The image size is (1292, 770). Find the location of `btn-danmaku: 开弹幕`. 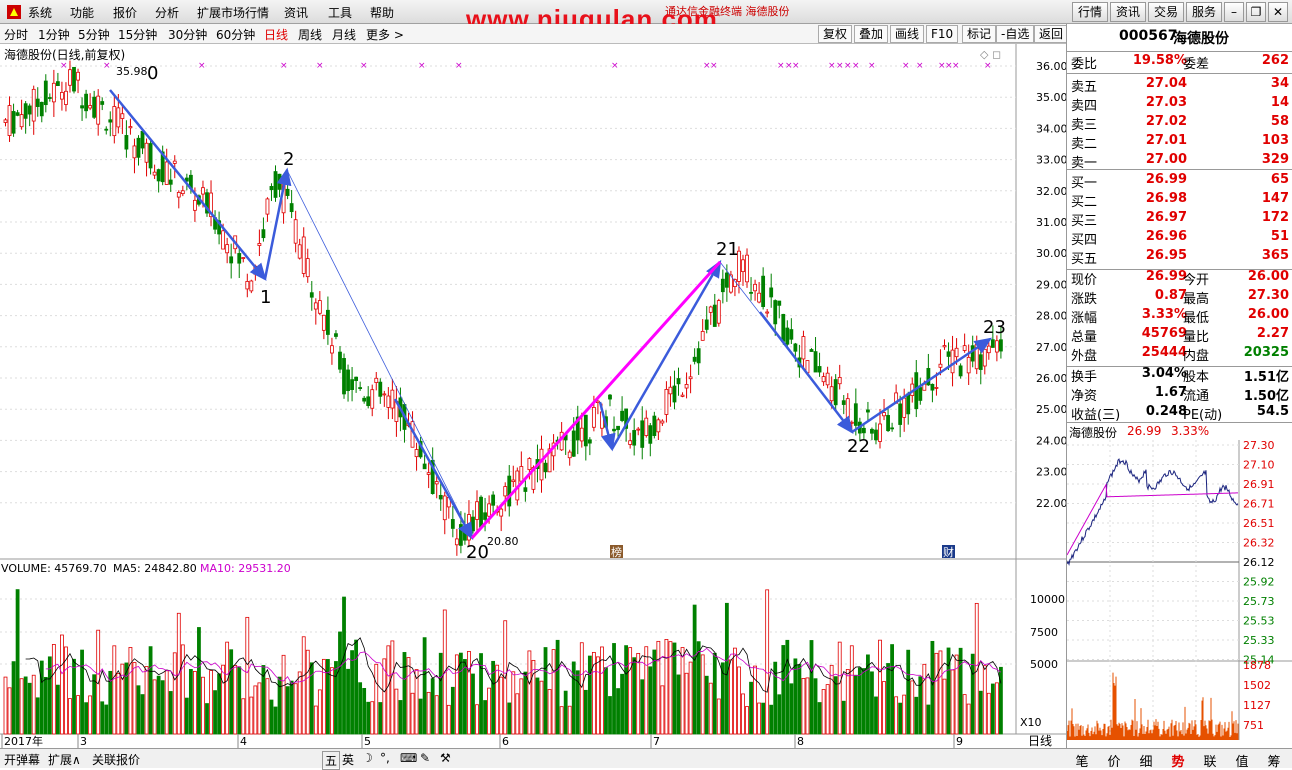

btn-danmaku: 开弹幕 is located at coordinates (22, 759).